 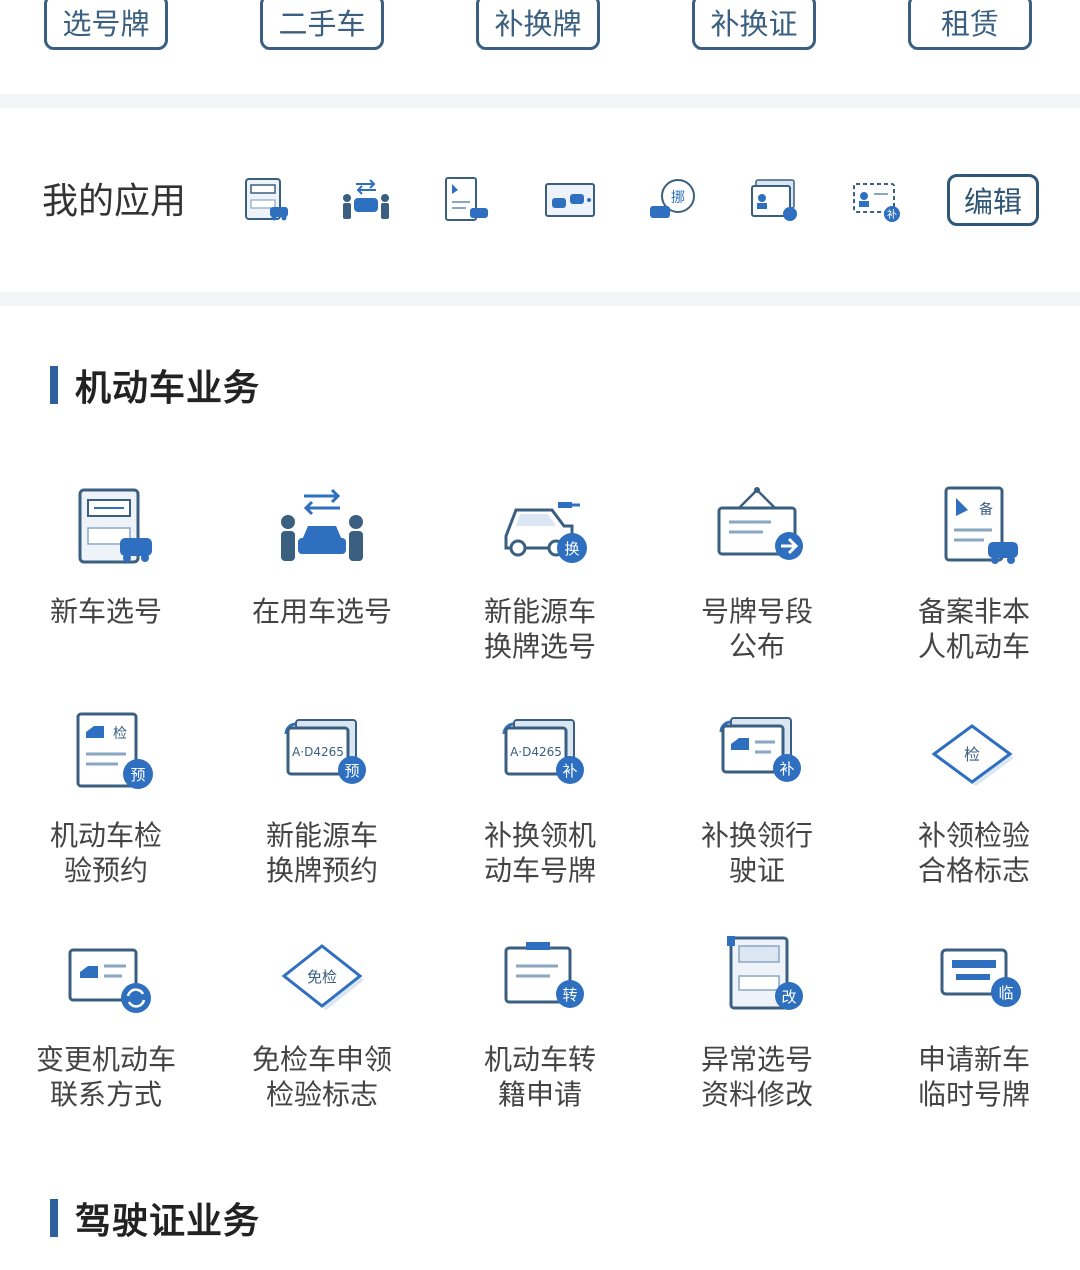 What do you see at coordinates (109, 980) in the screenshot?
I see `change-contact-icon` at bounding box center [109, 980].